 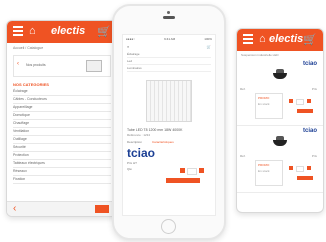 What do you see at coordinates (260, 55) in the screenshot?
I see `page-subtitle: Suspension industrielle LED` at bounding box center [260, 55].